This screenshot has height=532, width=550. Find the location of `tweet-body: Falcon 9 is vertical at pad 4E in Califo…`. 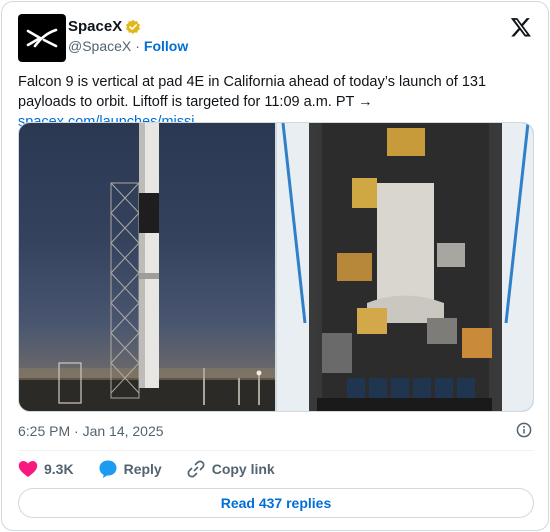

tweet-body: Falcon 9 is vertical at pad 4E in Califo… is located at coordinates (252, 92).